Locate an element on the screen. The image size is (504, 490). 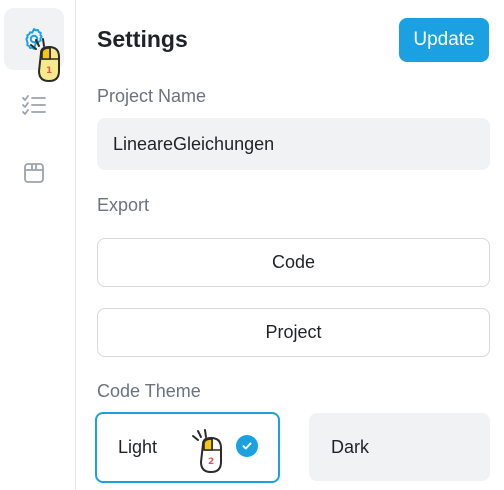
theme-option-light: Light 2 is located at coordinates (187, 447).